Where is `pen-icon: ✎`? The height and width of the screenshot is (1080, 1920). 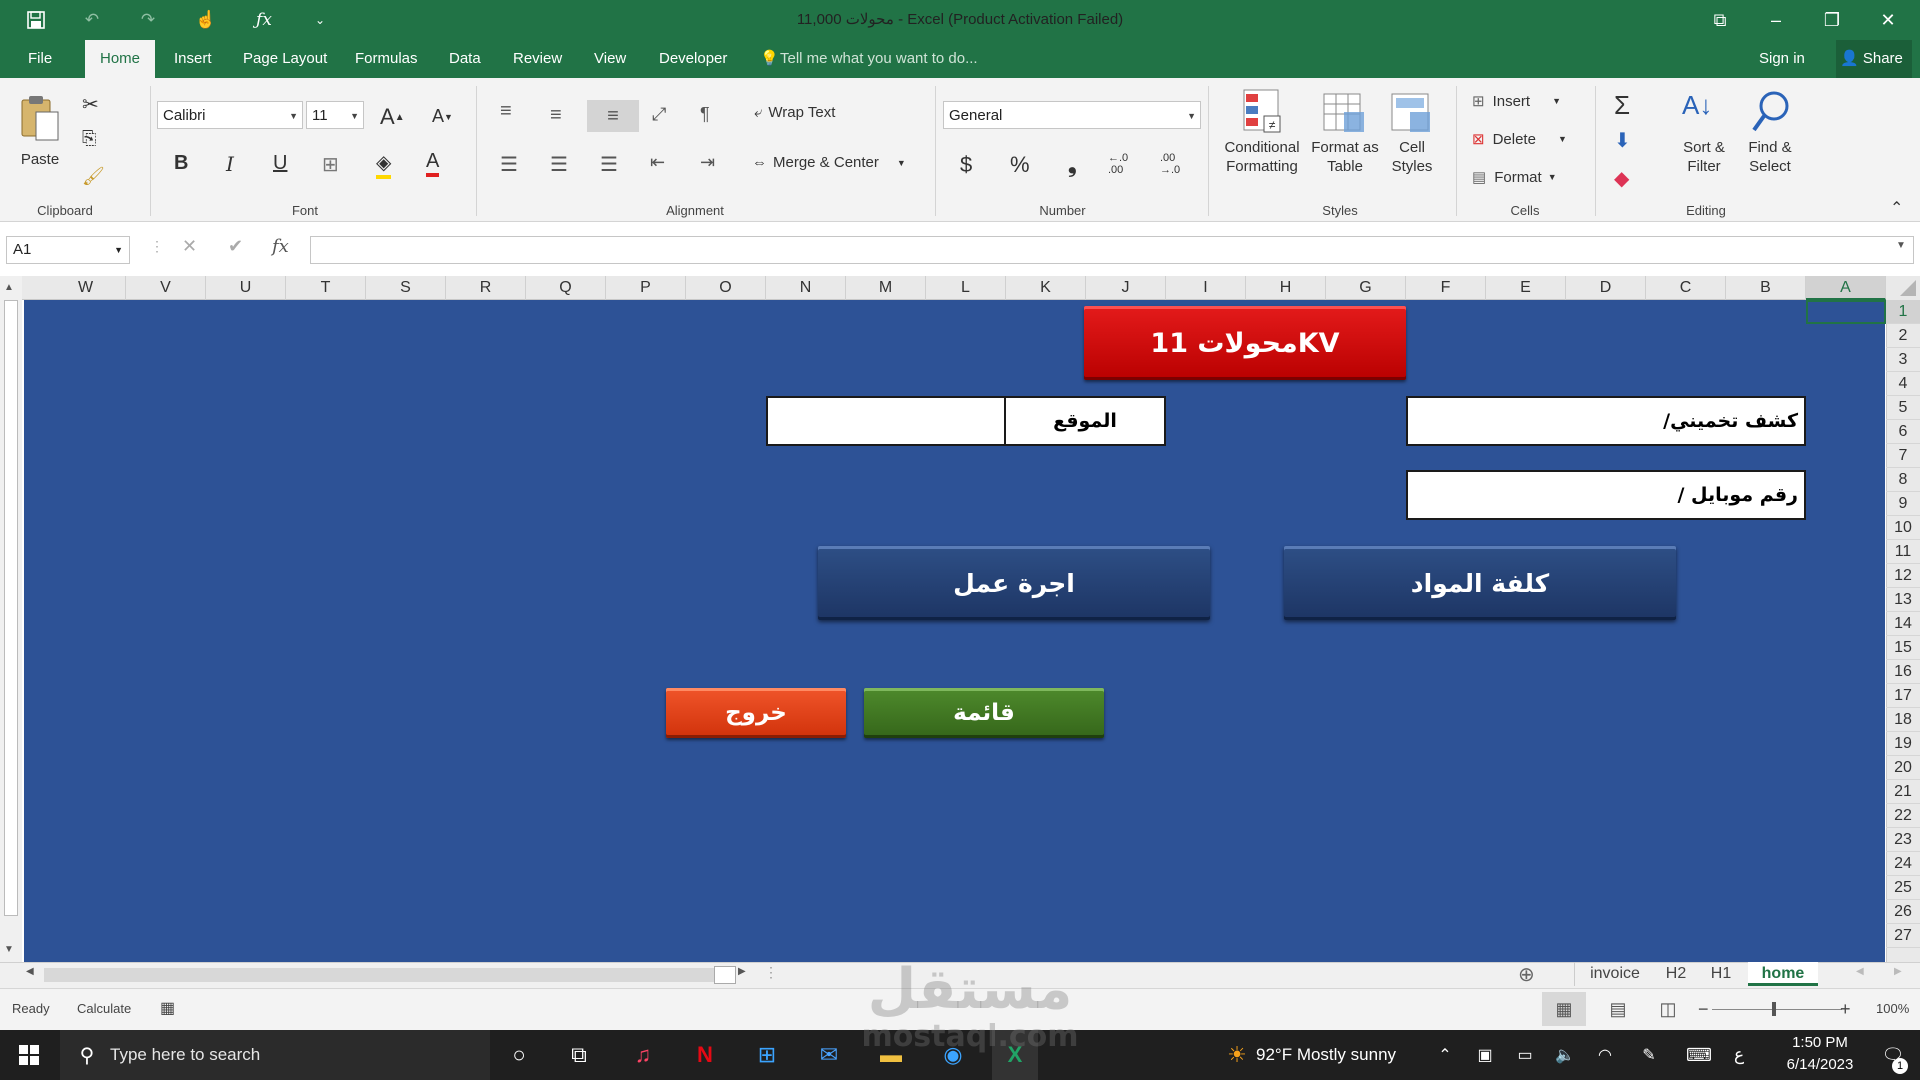 pen-icon: ✎ is located at coordinates (1649, 1055).